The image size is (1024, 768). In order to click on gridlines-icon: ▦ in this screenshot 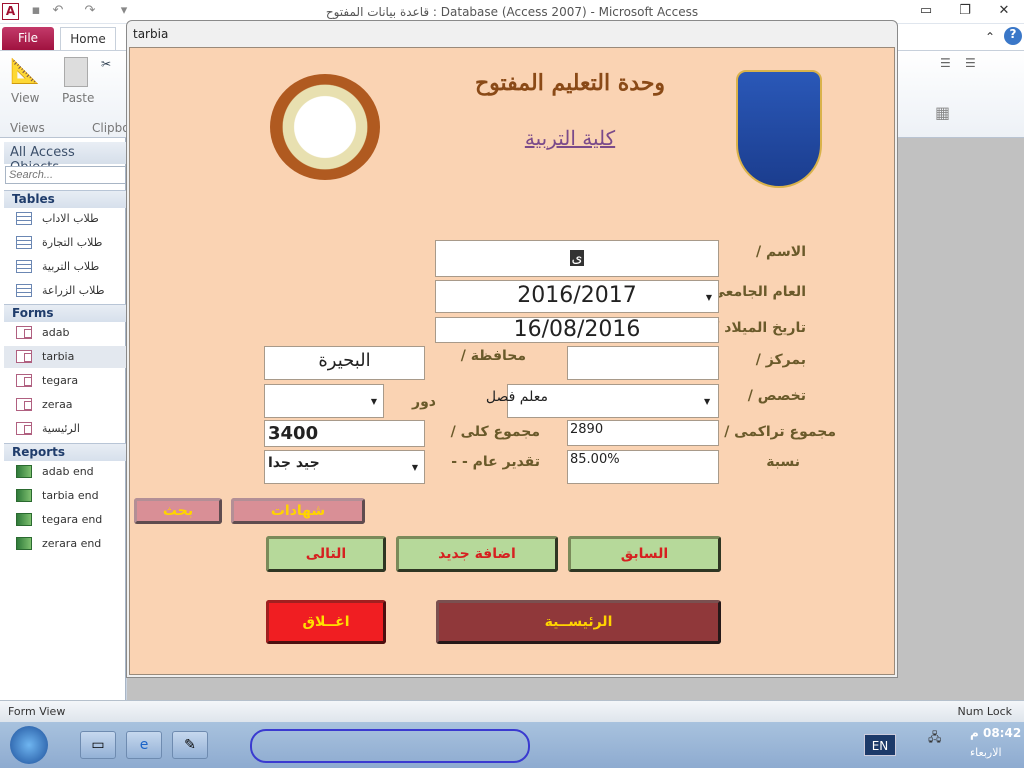, I will do `click(942, 112)`.